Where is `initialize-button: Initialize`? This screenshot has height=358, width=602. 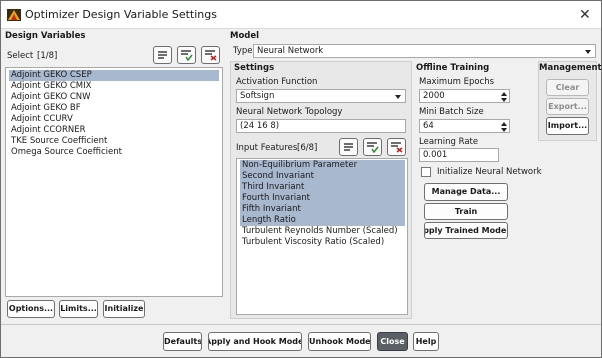 initialize-button: Initialize is located at coordinates (124, 309).